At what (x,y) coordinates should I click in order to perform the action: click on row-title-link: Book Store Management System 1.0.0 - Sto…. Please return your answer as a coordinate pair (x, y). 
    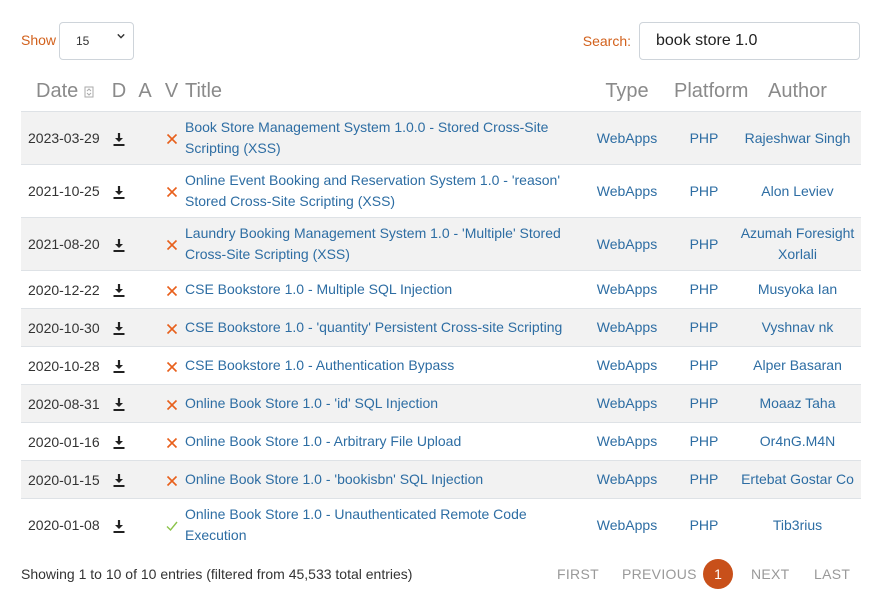
    Looking at the image, I should click on (366, 137).